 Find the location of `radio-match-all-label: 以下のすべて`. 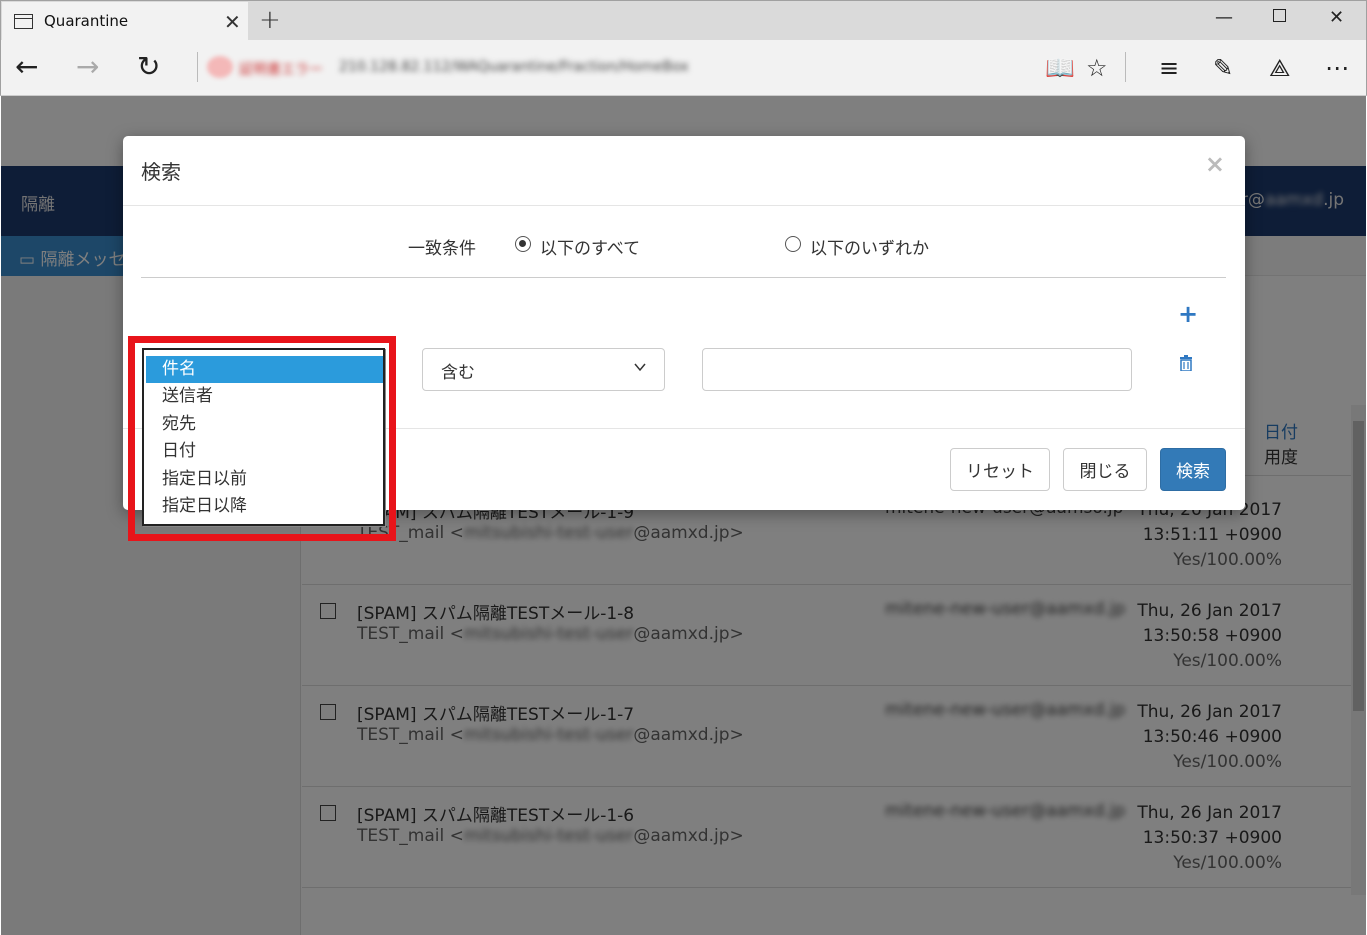

radio-match-all-label: 以下のすべて is located at coordinates (590, 246).